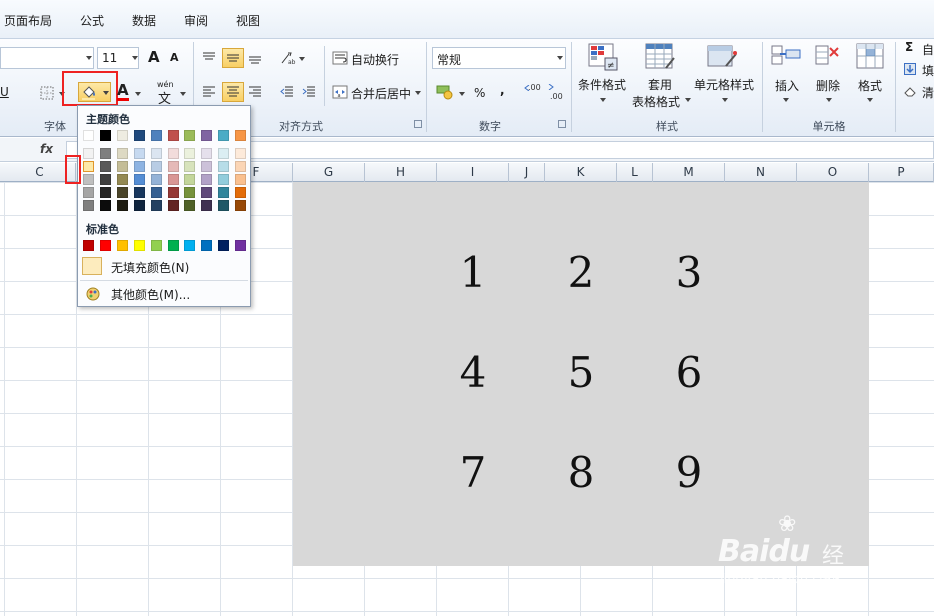 This screenshot has width=934, height=616. What do you see at coordinates (47, 58) in the screenshot?
I see `font-name-select` at bounding box center [47, 58].